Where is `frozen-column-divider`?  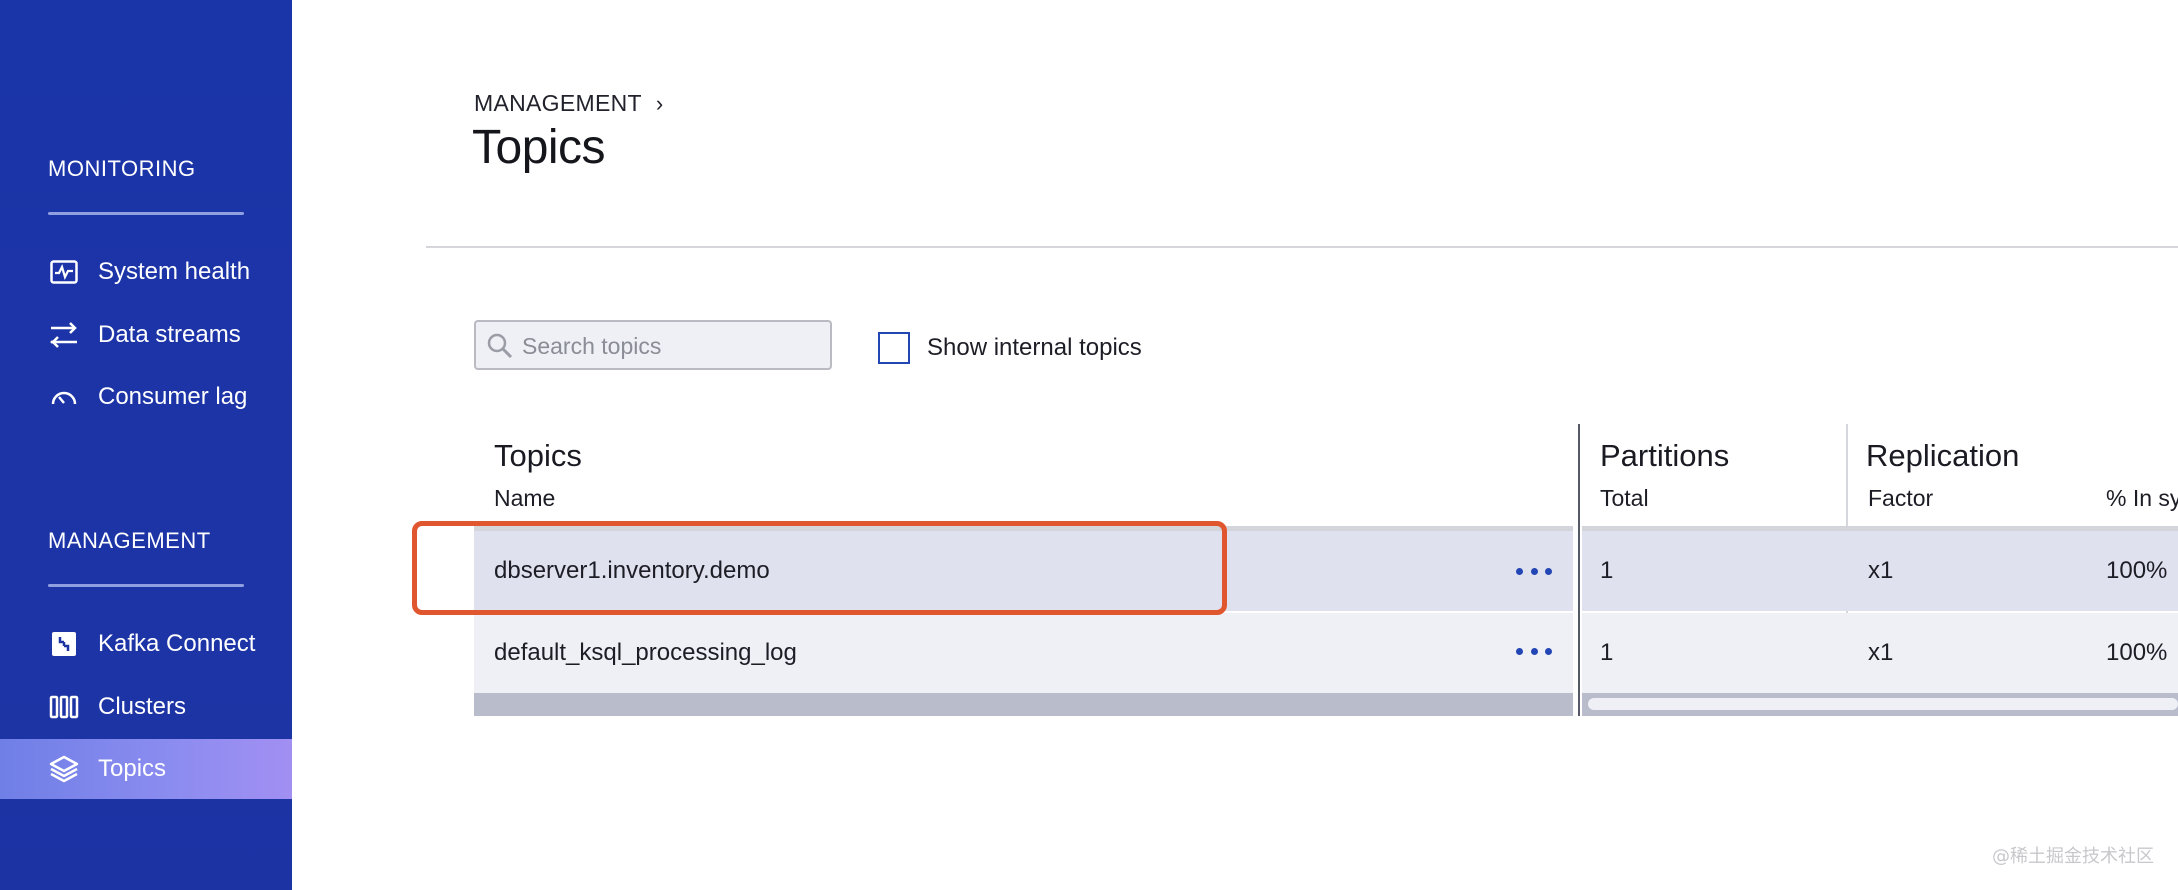 frozen-column-divider is located at coordinates (1579, 570).